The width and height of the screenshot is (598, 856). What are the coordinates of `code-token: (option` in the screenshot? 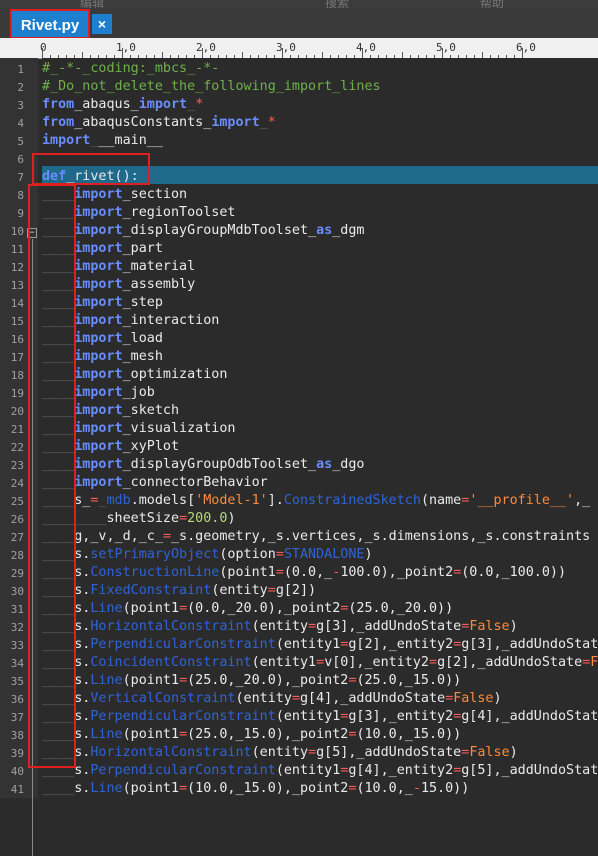 It's located at (247, 554).